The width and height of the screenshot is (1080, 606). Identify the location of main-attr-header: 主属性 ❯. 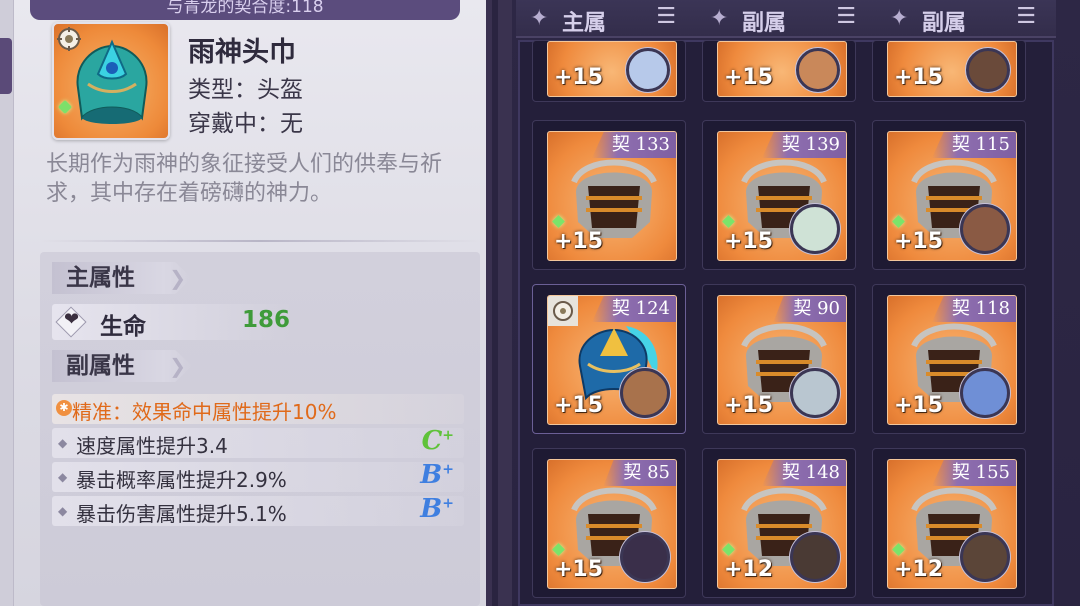
(122, 278).